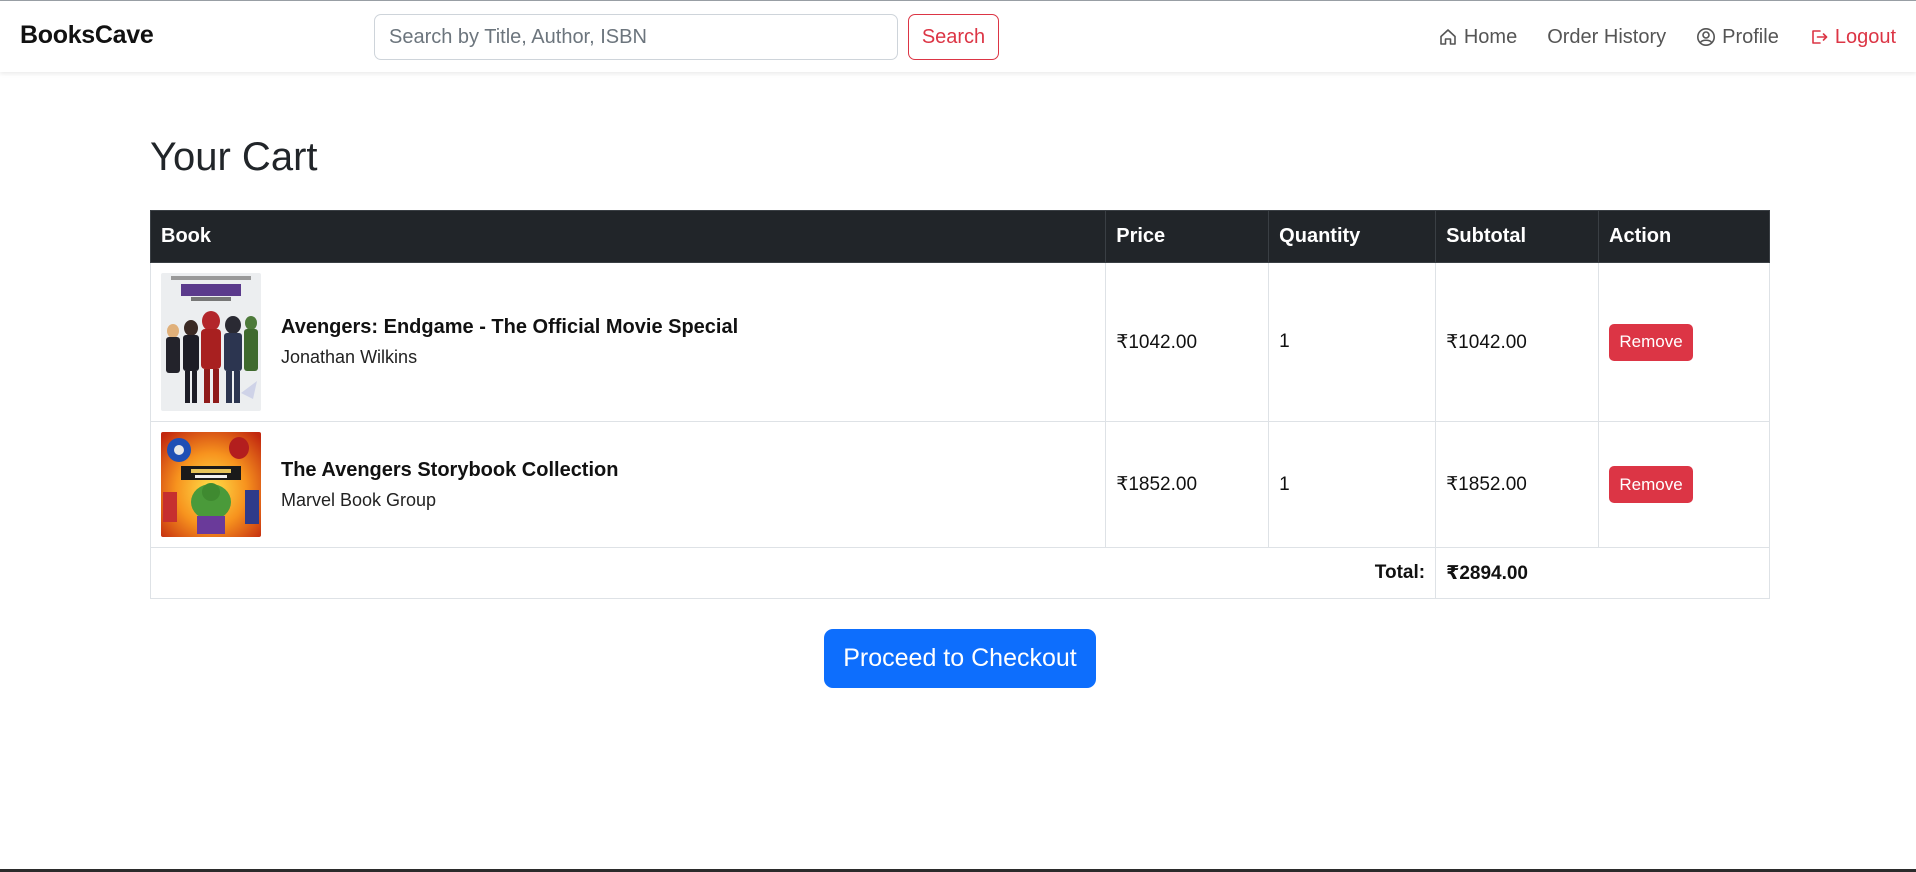 The width and height of the screenshot is (1916, 872). Describe the element at coordinates (87, 35) in the screenshot. I see `brand-logo: BooksCave` at that location.